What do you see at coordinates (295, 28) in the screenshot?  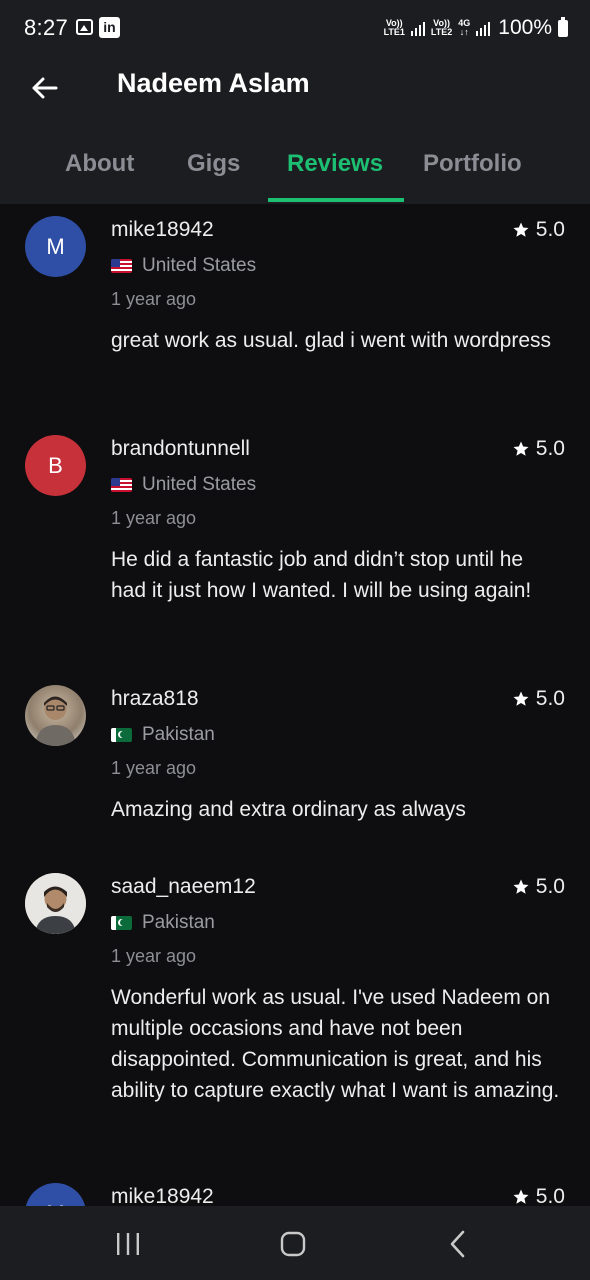 I see `status-bar: 8:27 in Vo)) LTE1 Vo)) LTE2 4G ↓↑ 100%` at bounding box center [295, 28].